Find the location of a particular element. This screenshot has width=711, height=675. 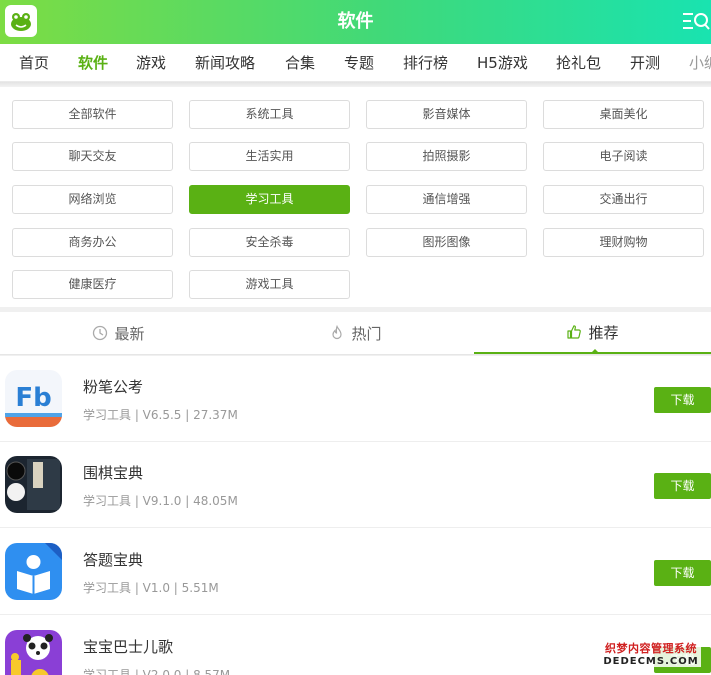

list-item: 围棋宝典 学习工具 | V9.1.0 | 48.05M 下载 is located at coordinates (355, 485).